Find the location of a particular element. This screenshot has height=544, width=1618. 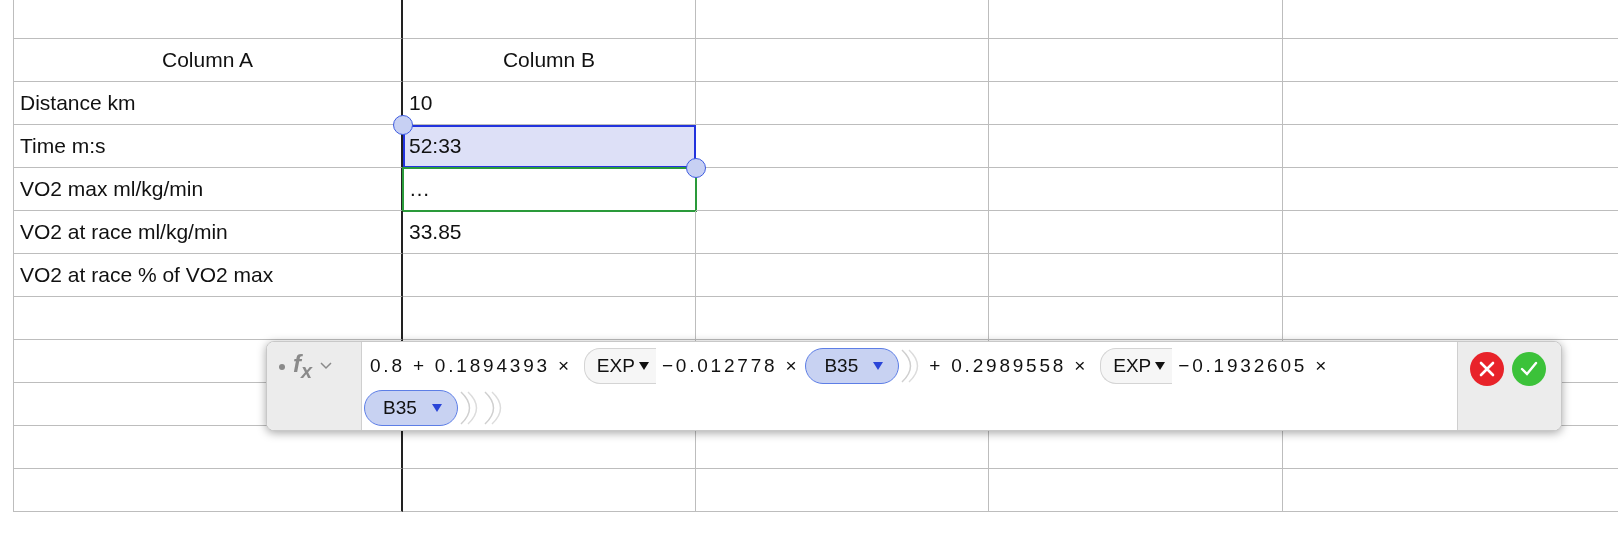

function-label: f$_{x}$ is located at coordinates (303, 366).